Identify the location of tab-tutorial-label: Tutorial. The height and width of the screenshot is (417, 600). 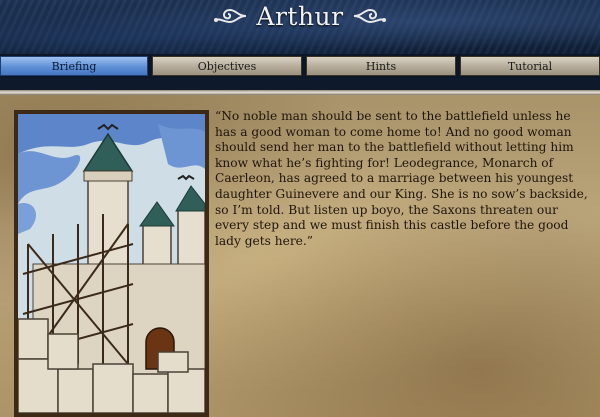
(530, 66).